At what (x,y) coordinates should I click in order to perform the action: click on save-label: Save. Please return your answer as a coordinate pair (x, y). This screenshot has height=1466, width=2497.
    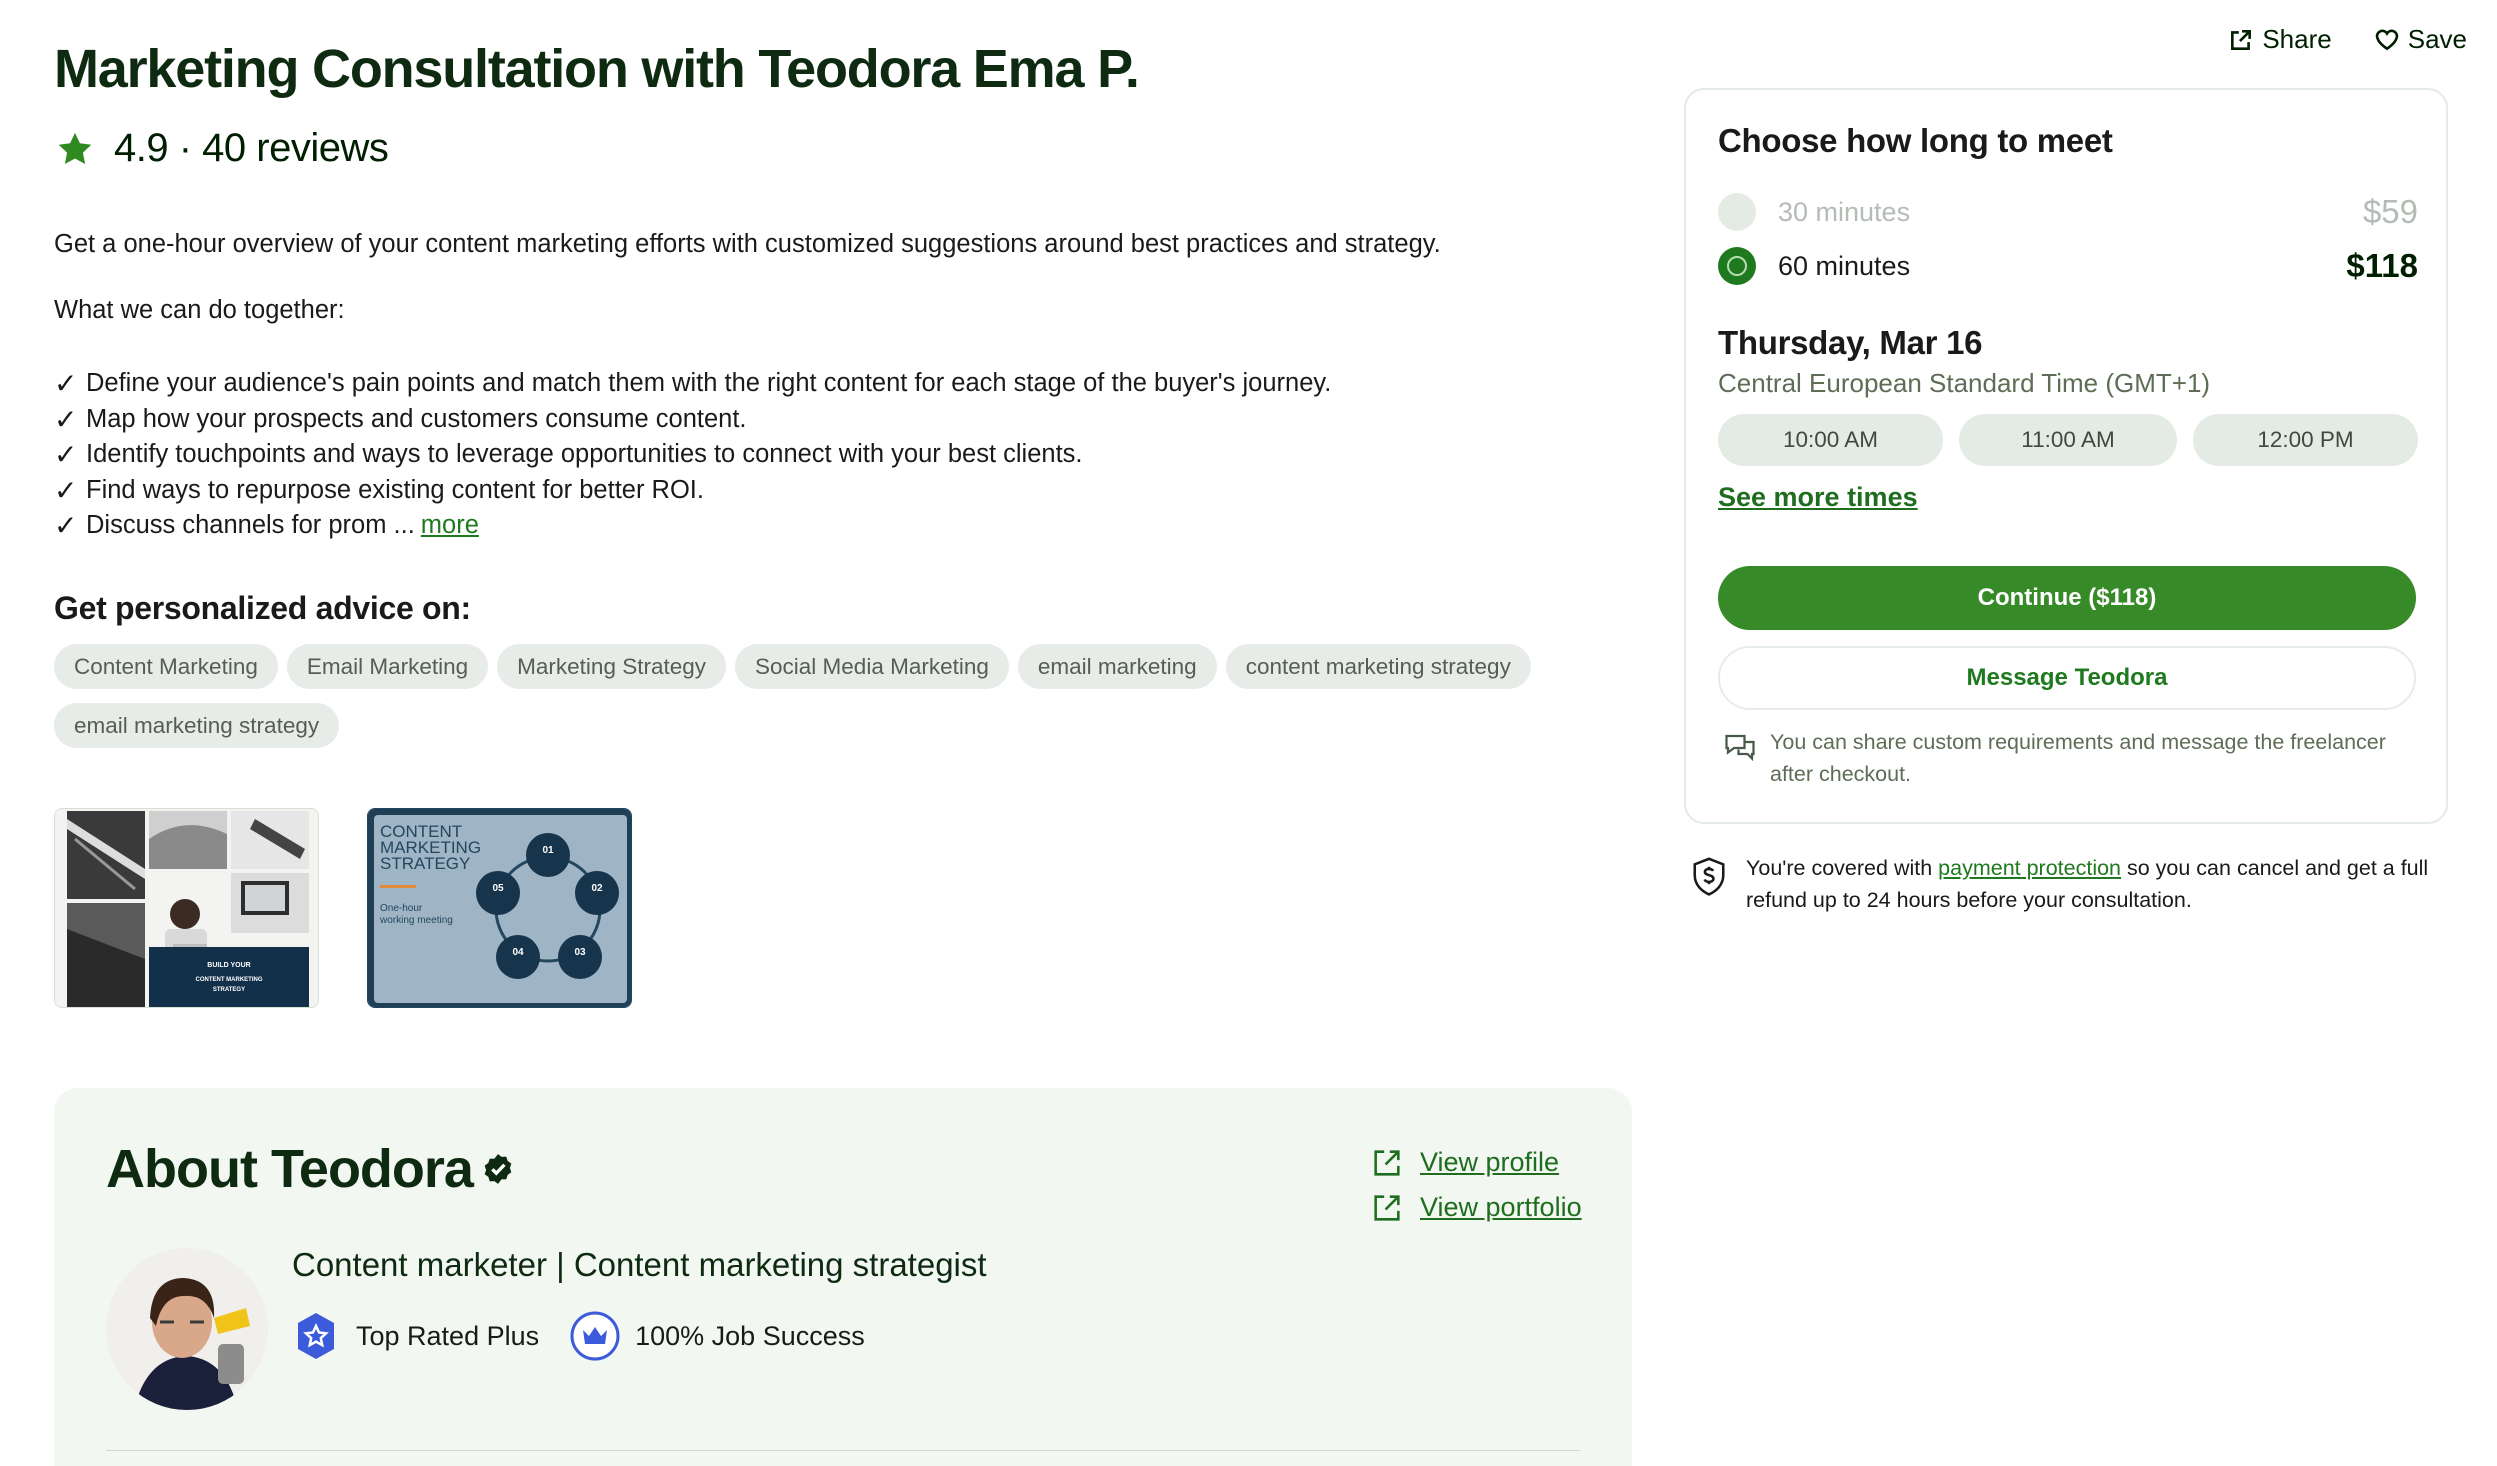
    Looking at the image, I should click on (2437, 39).